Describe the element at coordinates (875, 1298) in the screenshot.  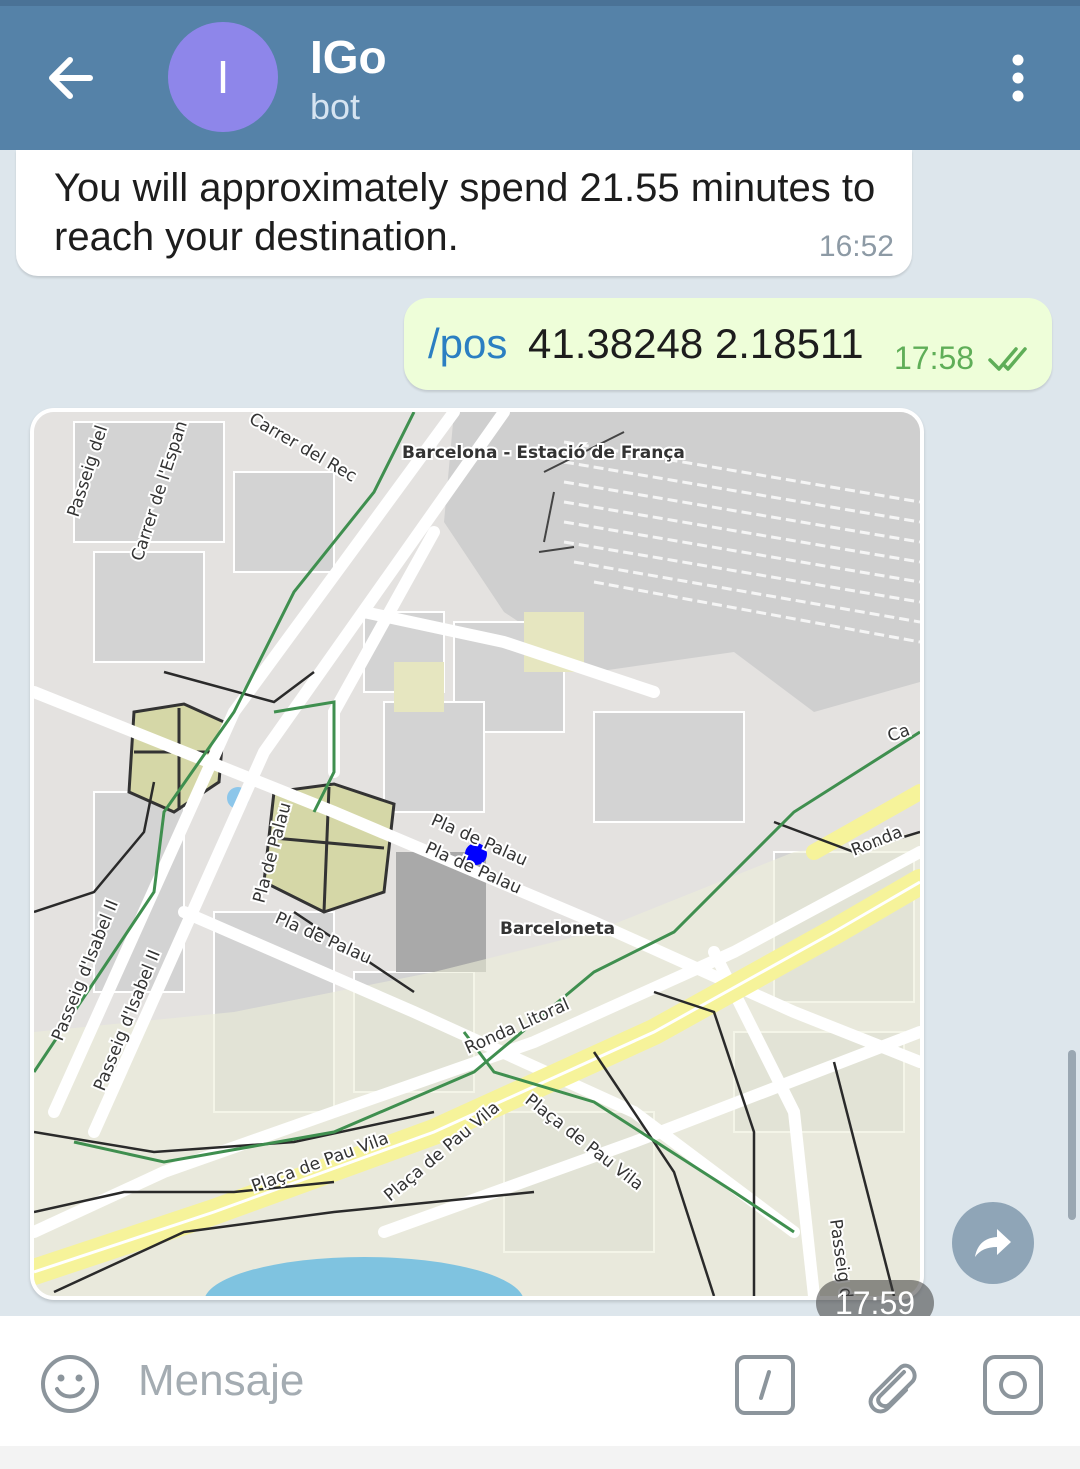
I see `message-time: 17:59` at that location.